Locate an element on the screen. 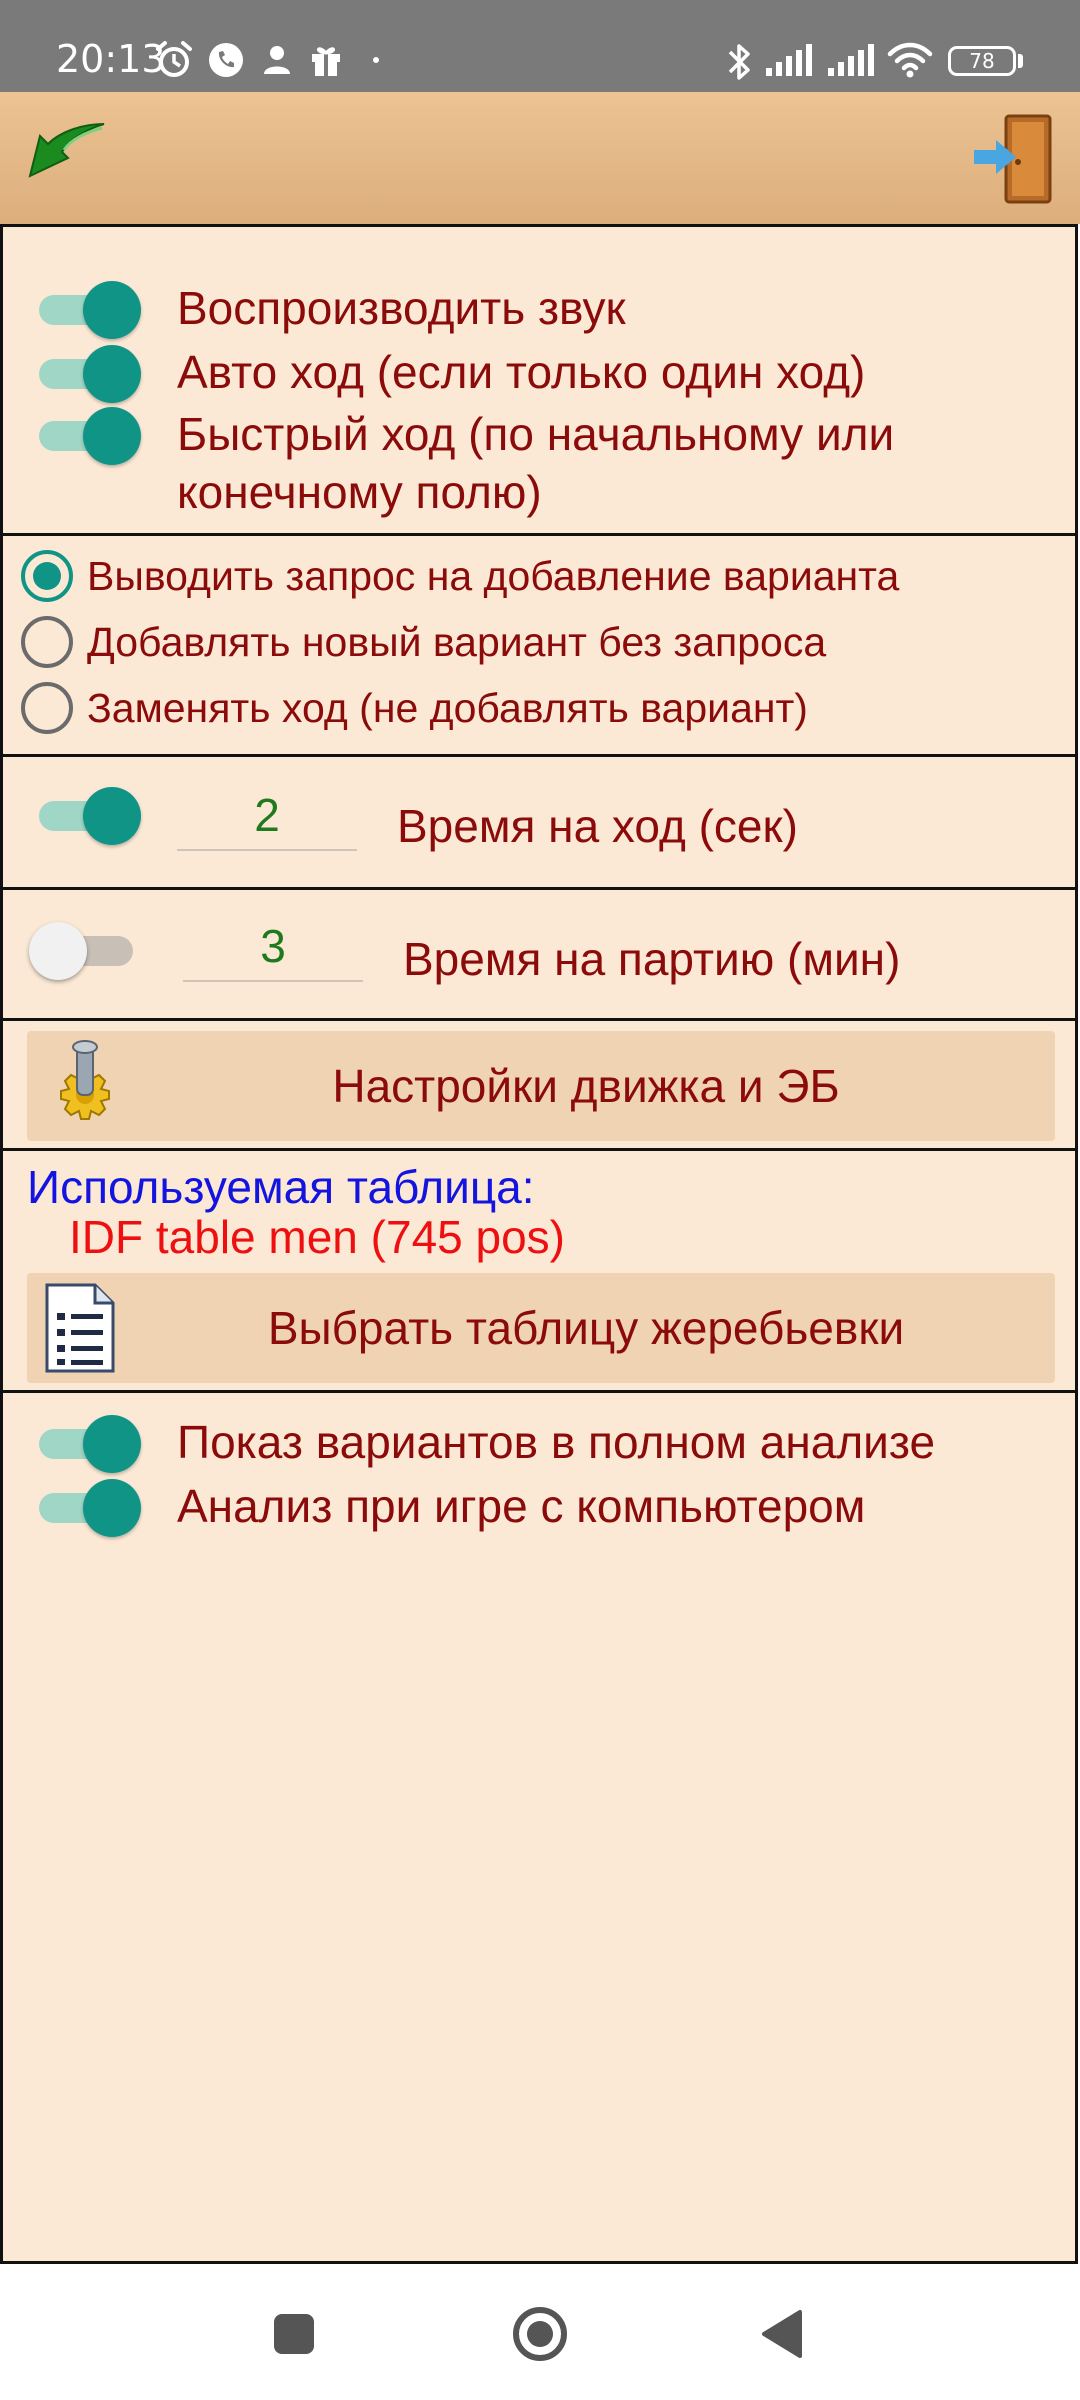 This screenshot has height=2400, width=1080. radio-ask-variant is located at coordinates (47, 576).